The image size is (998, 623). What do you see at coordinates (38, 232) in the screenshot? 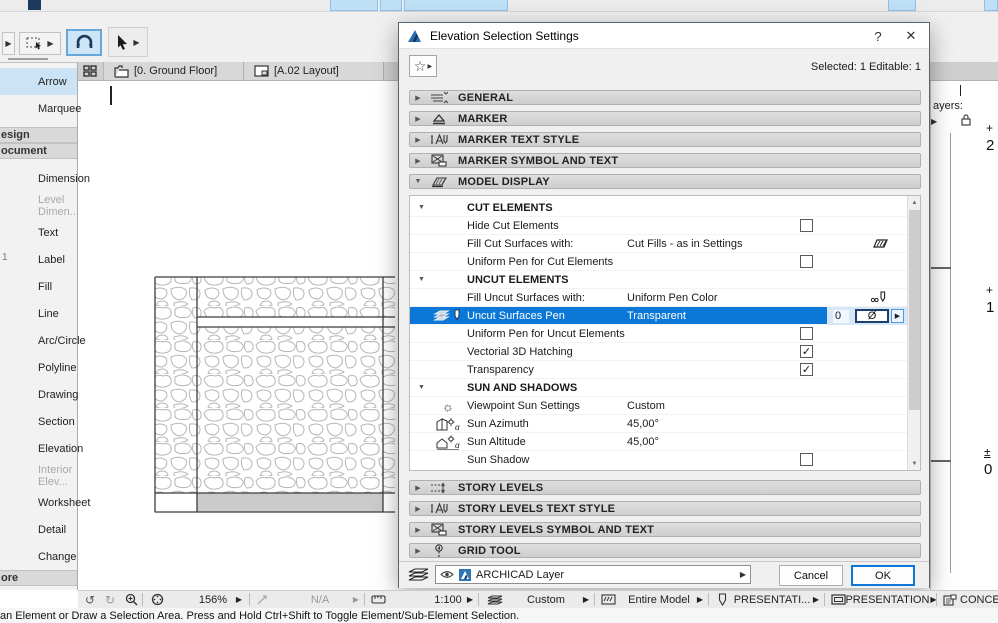
I see `toolbox-item-text: Text` at bounding box center [38, 232].